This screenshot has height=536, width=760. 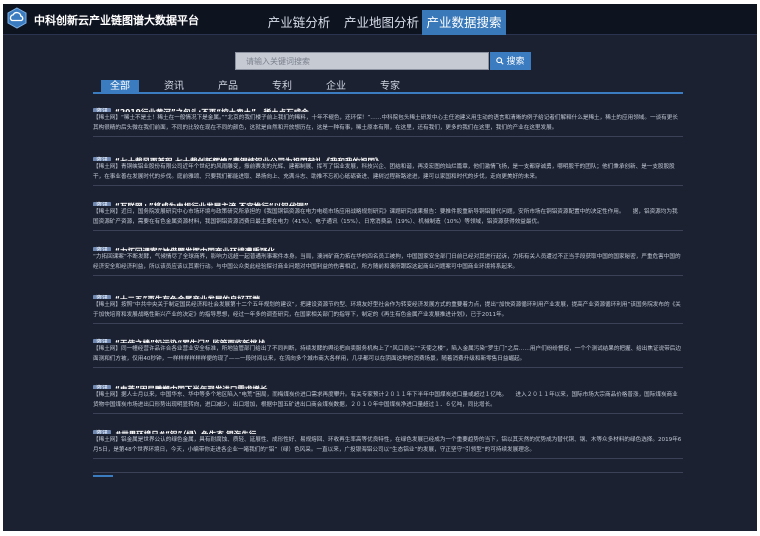 I want to click on app-title: 中科创新云产业链图谱大数据平台, so click(x=116, y=20).